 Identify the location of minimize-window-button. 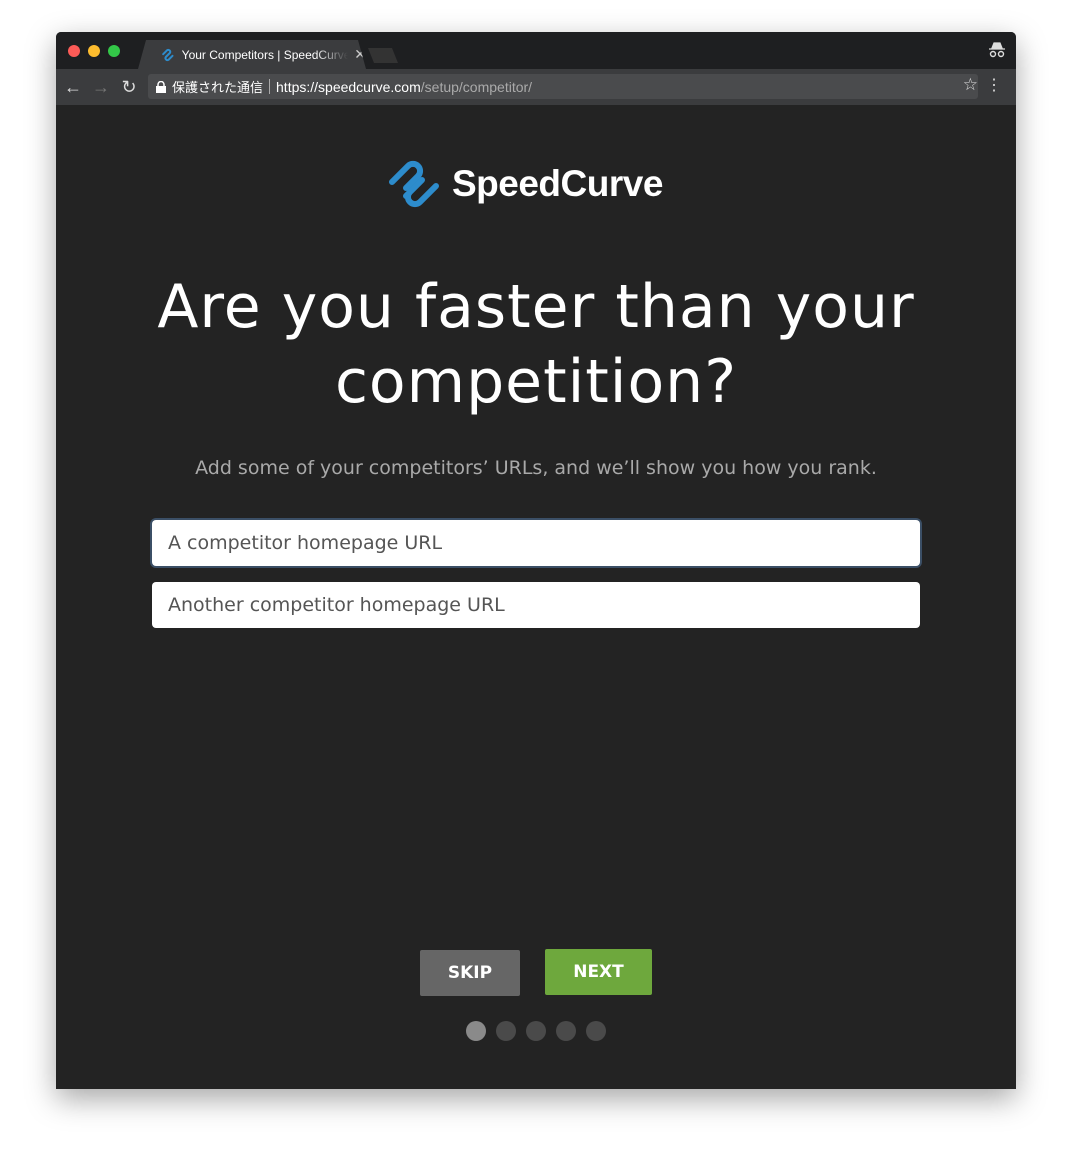
(94, 51).